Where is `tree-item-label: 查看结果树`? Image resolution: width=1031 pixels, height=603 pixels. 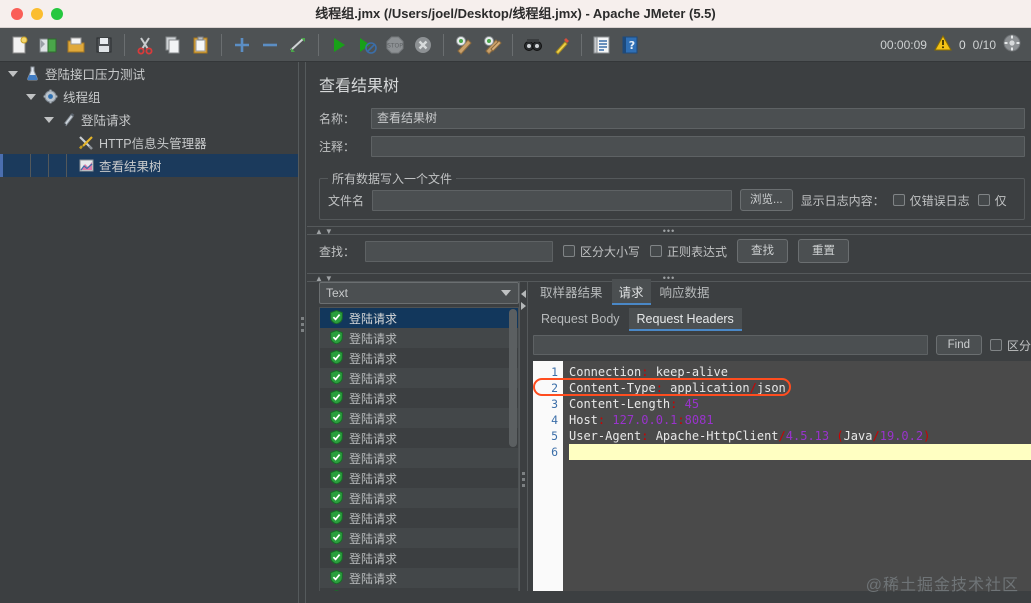 tree-item-label: 查看结果树 is located at coordinates (130, 167).